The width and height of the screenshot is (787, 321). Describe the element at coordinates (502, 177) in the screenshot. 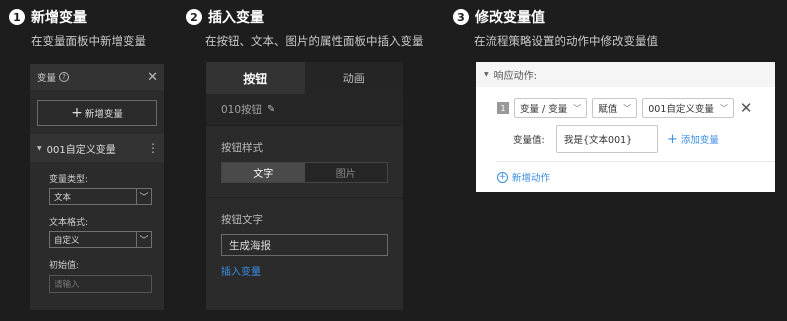

I see `plus-circle-icon: +` at that location.